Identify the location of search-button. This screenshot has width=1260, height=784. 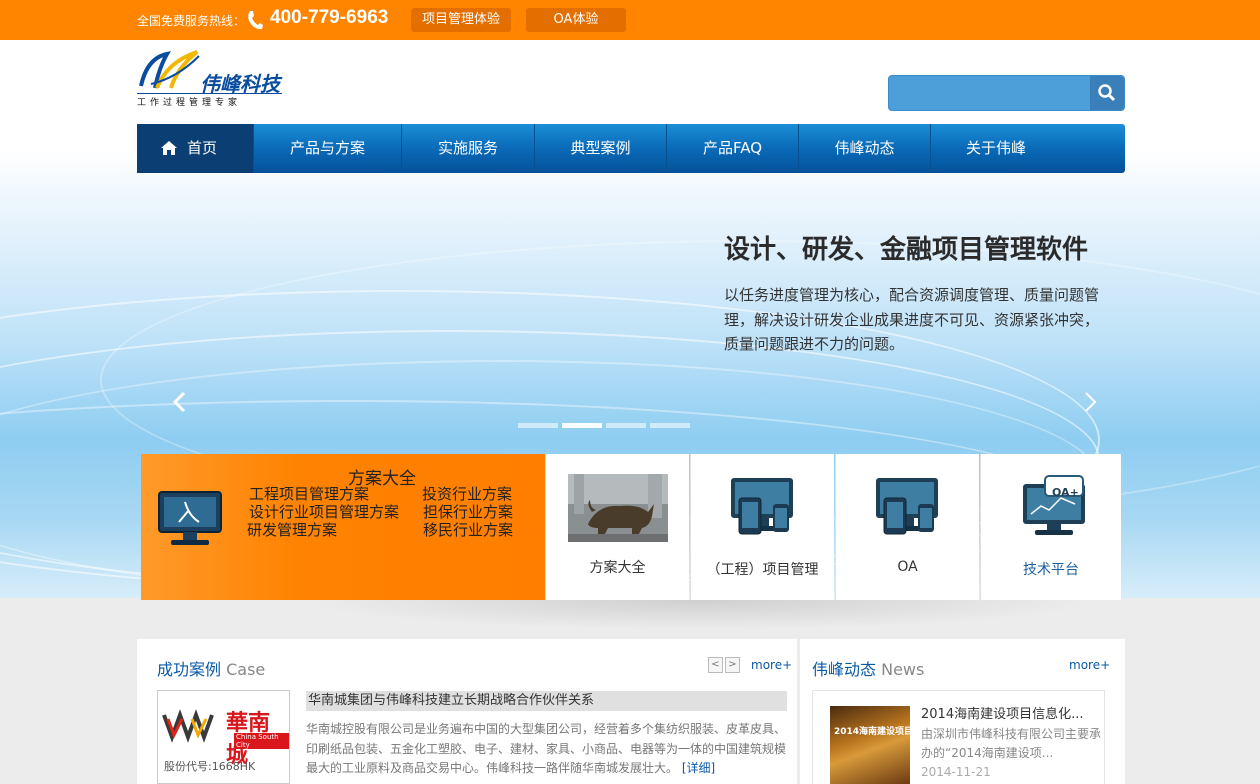
(1107, 93).